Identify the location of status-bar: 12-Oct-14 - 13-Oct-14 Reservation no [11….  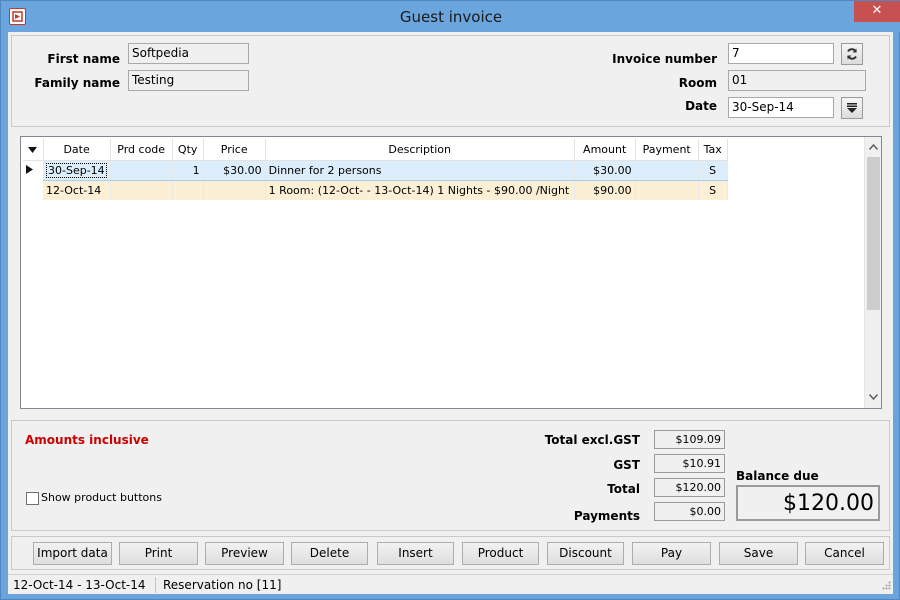
(450, 584).